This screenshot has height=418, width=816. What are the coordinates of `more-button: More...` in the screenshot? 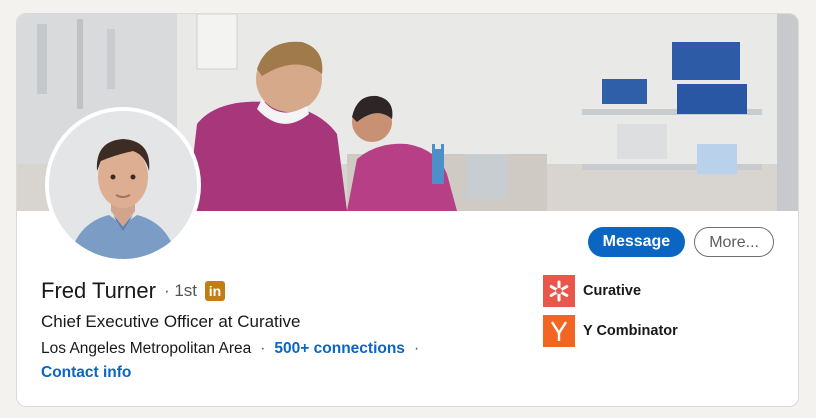 It's located at (734, 242).